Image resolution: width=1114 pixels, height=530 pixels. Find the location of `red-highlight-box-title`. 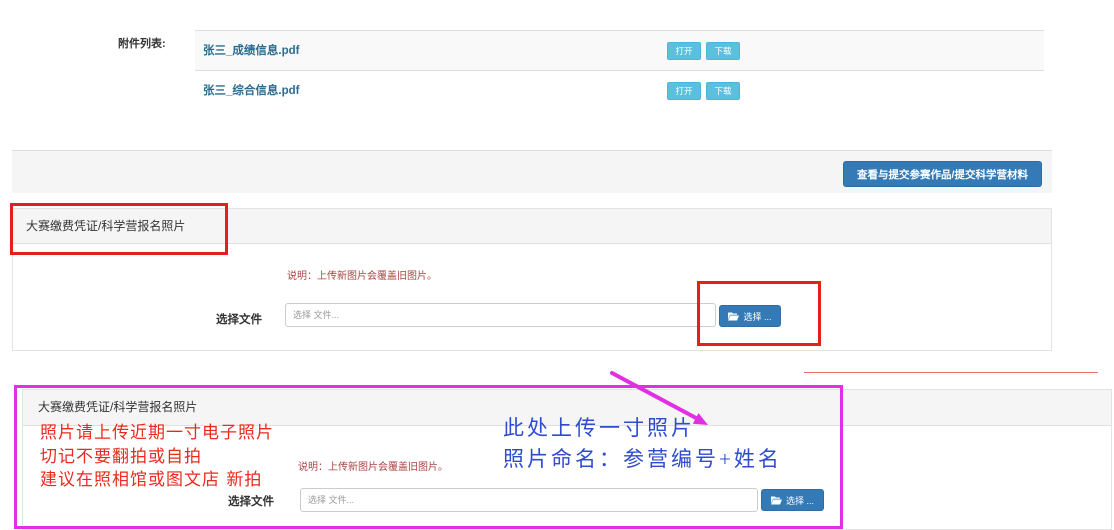

red-highlight-box-title is located at coordinates (119, 229).